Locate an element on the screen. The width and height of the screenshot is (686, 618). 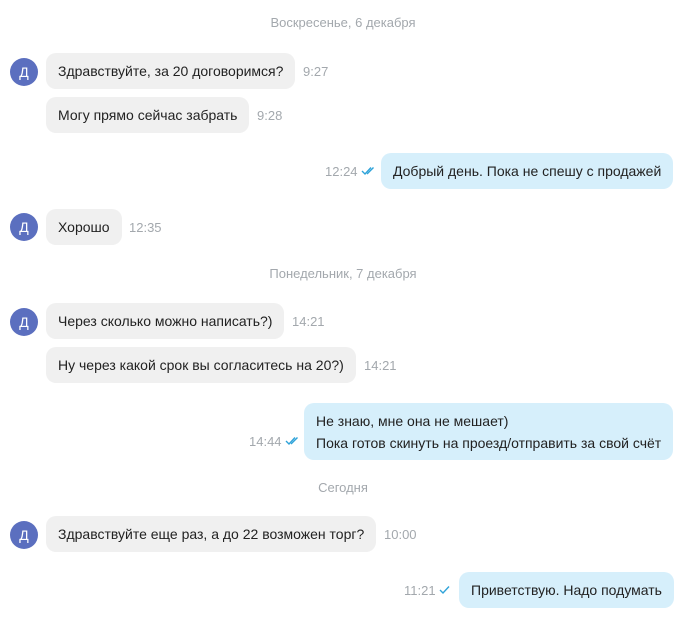
message-text: Хорошо is located at coordinates (84, 227).